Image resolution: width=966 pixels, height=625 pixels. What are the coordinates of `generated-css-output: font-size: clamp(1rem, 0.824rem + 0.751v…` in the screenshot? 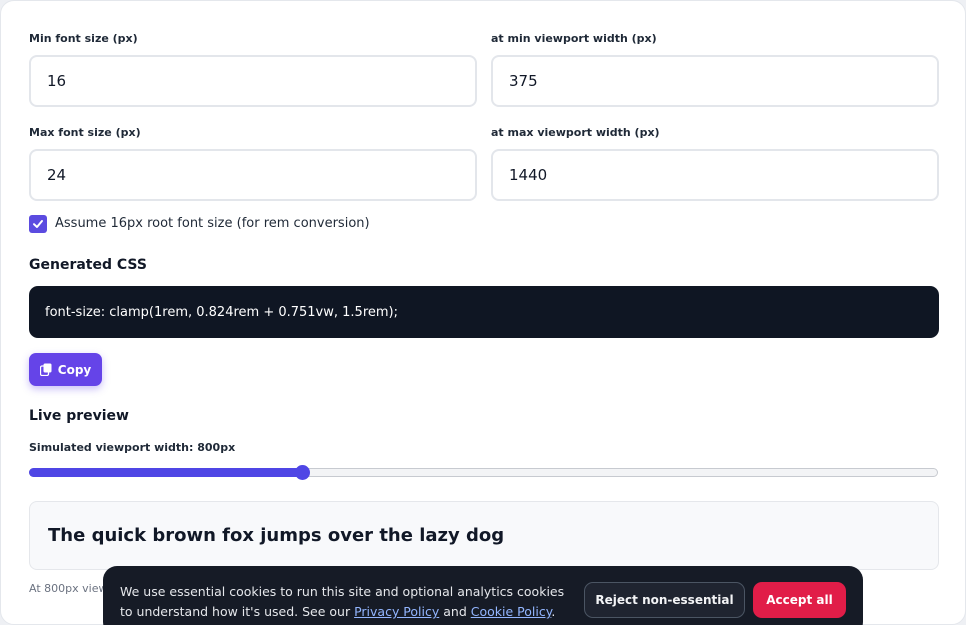 It's located at (484, 312).